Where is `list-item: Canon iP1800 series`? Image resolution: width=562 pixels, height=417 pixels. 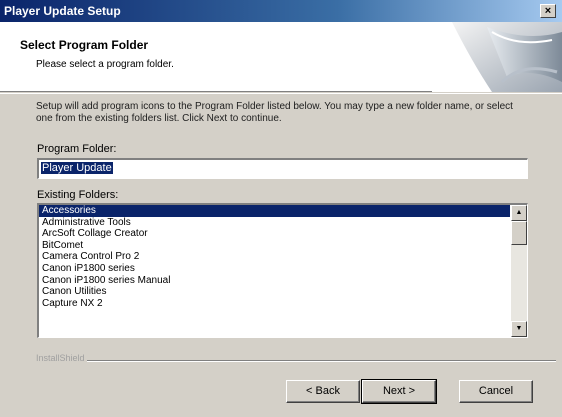 list-item: Canon iP1800 series is located at coordinates (274, 269).